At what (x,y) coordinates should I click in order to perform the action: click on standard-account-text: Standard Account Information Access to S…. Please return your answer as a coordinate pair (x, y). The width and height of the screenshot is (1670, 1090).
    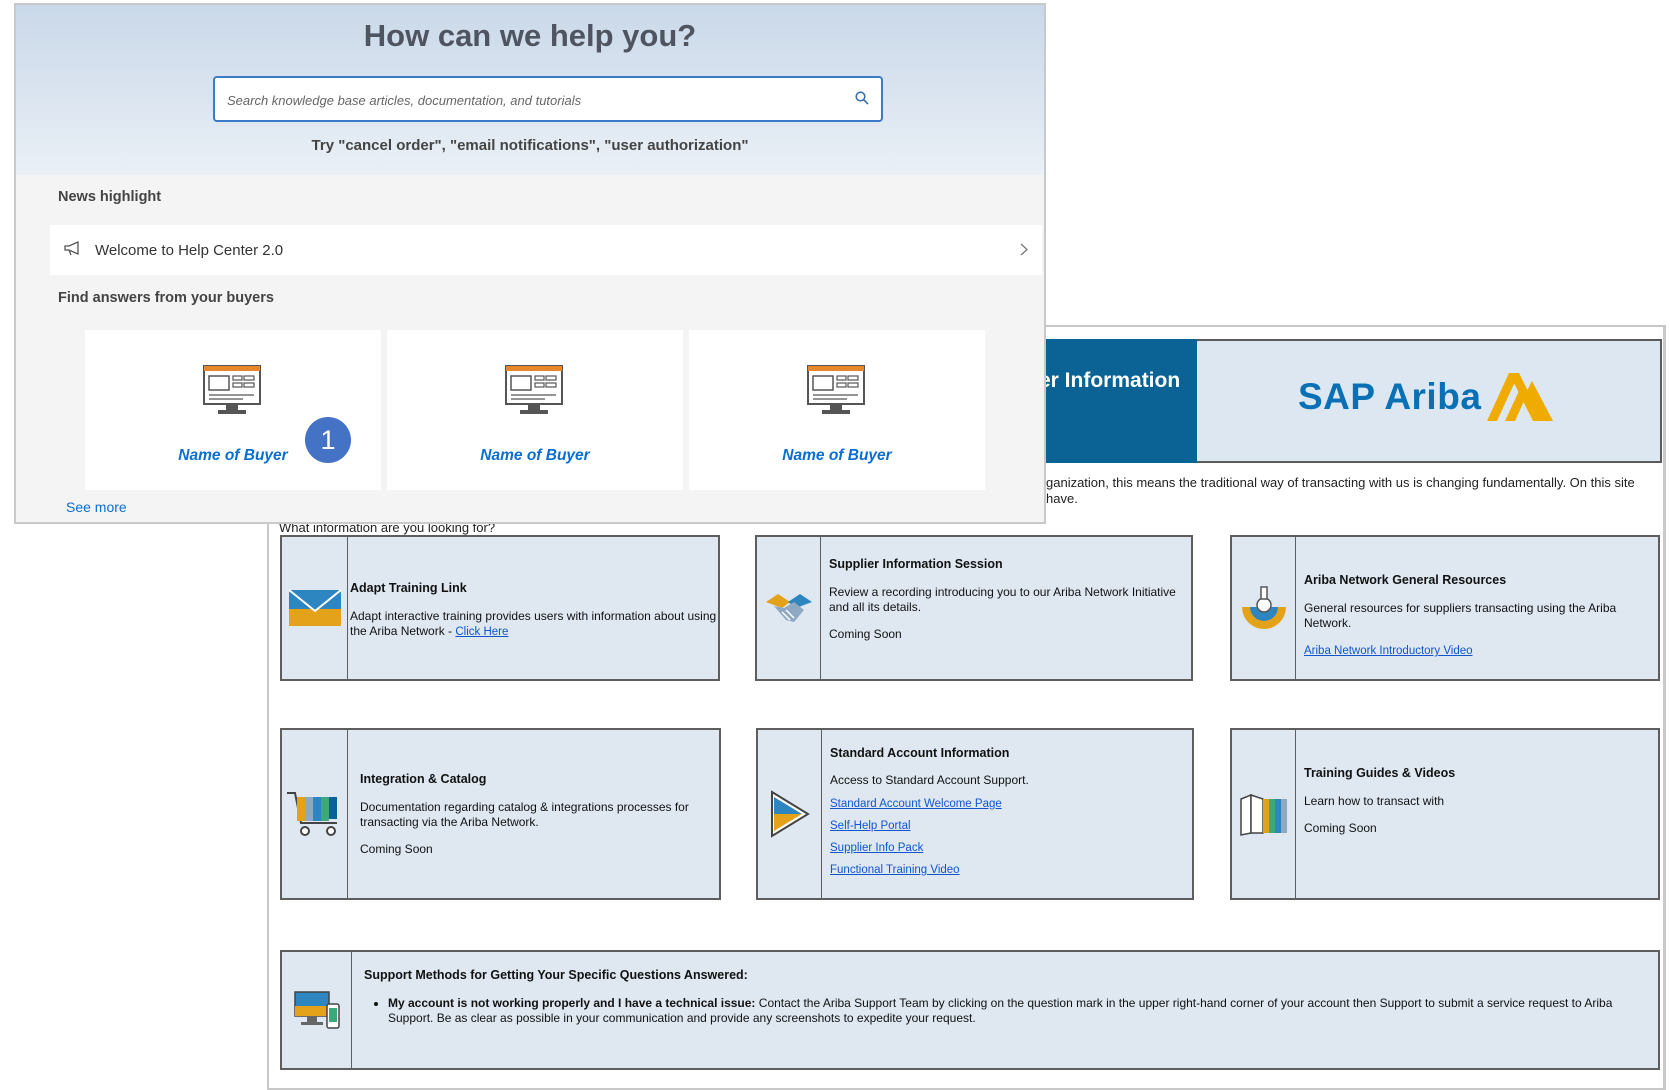
    Looking at the image, I should click on (1010, 814).